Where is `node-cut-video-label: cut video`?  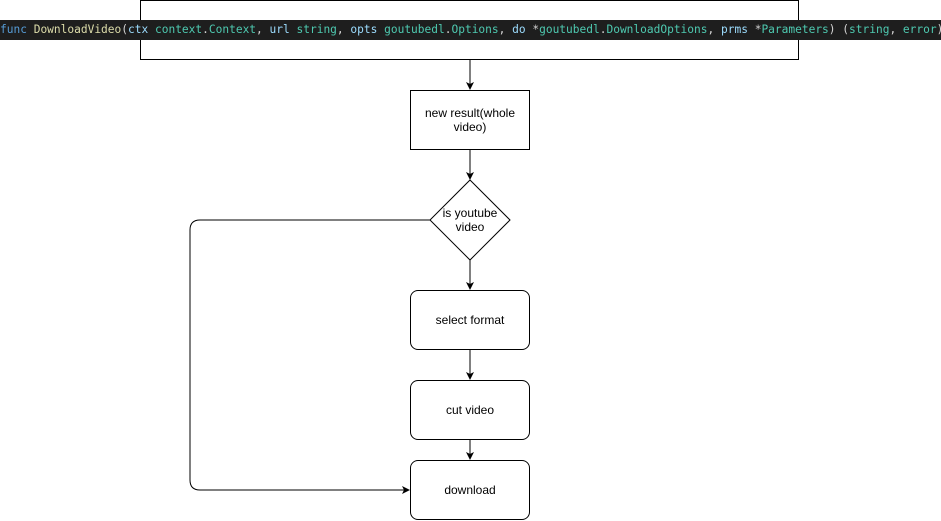 node-cut-video-label: cut video is located at coordinates (470, 410).